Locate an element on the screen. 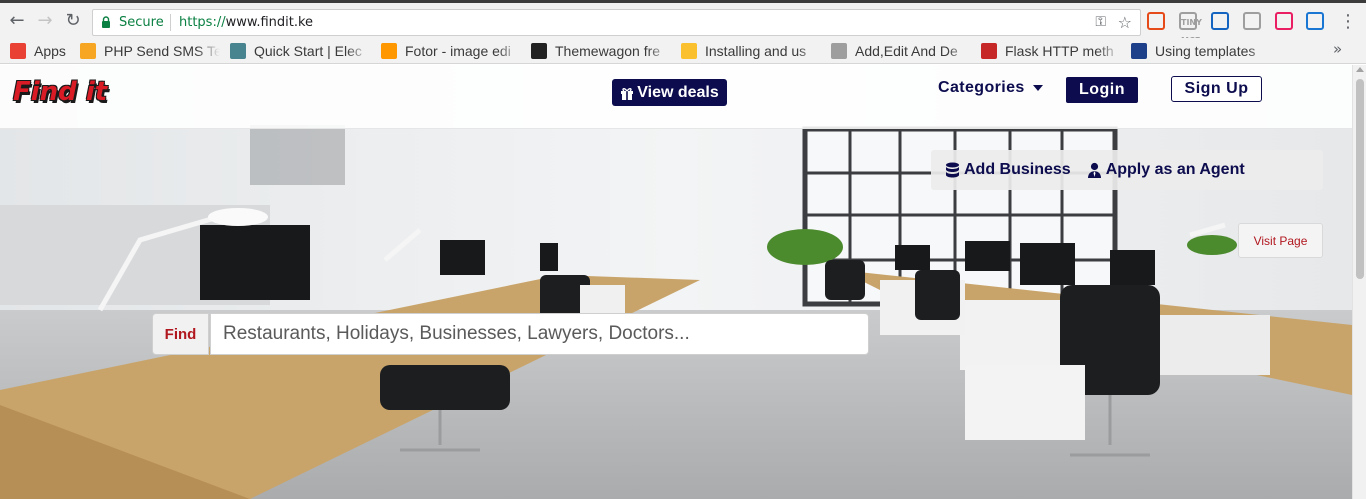  user-extension-icon is located at coordinates (1315, 21).